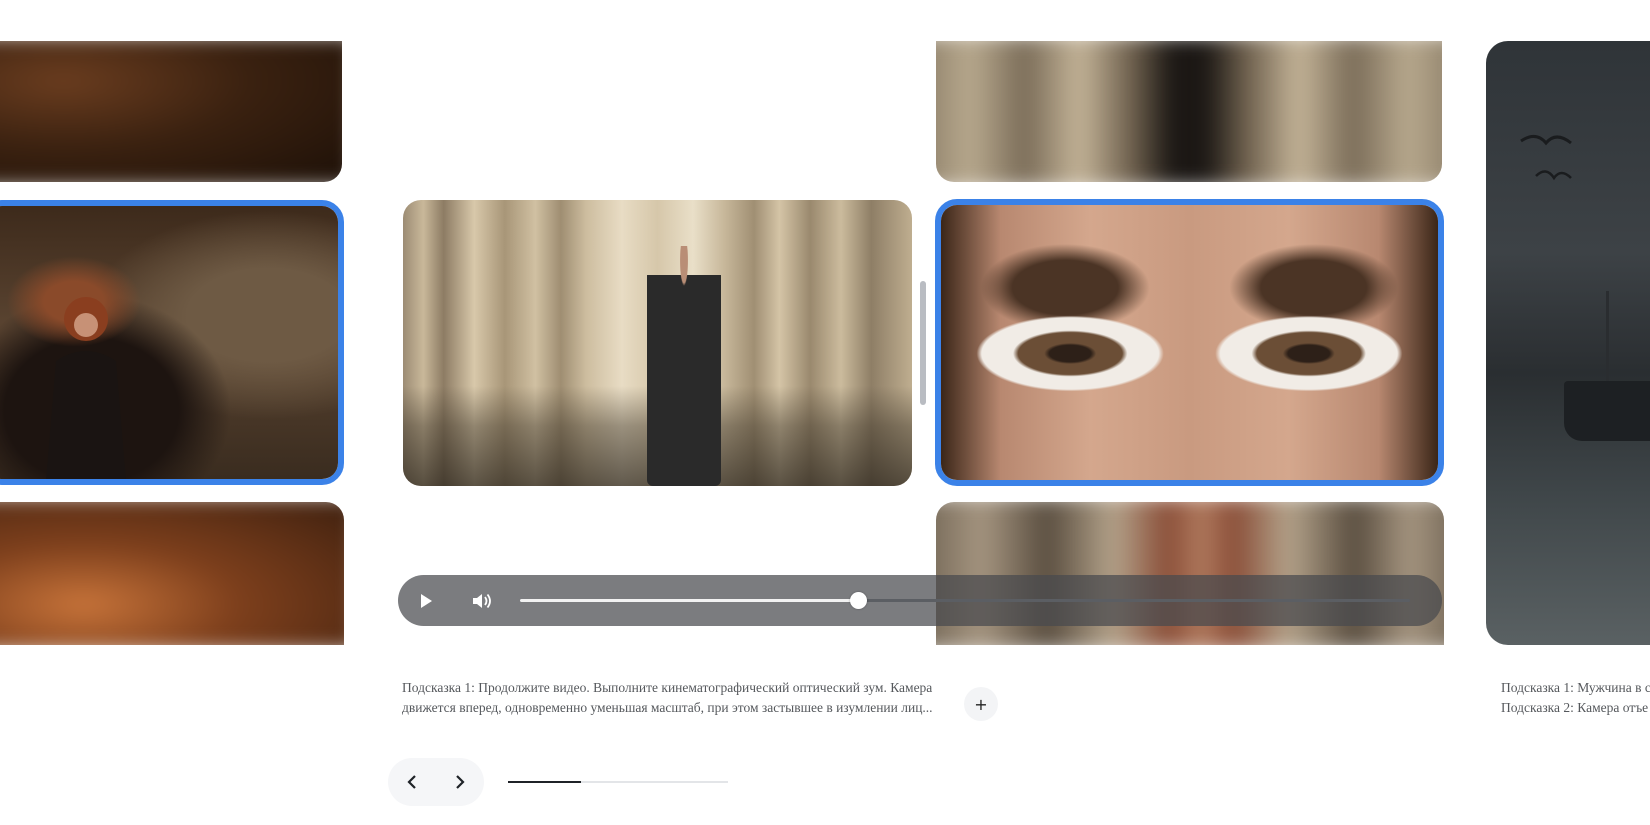 This screenshot has height=825, width=1650. I want to click on woman-in-coat, so click(684, 365).